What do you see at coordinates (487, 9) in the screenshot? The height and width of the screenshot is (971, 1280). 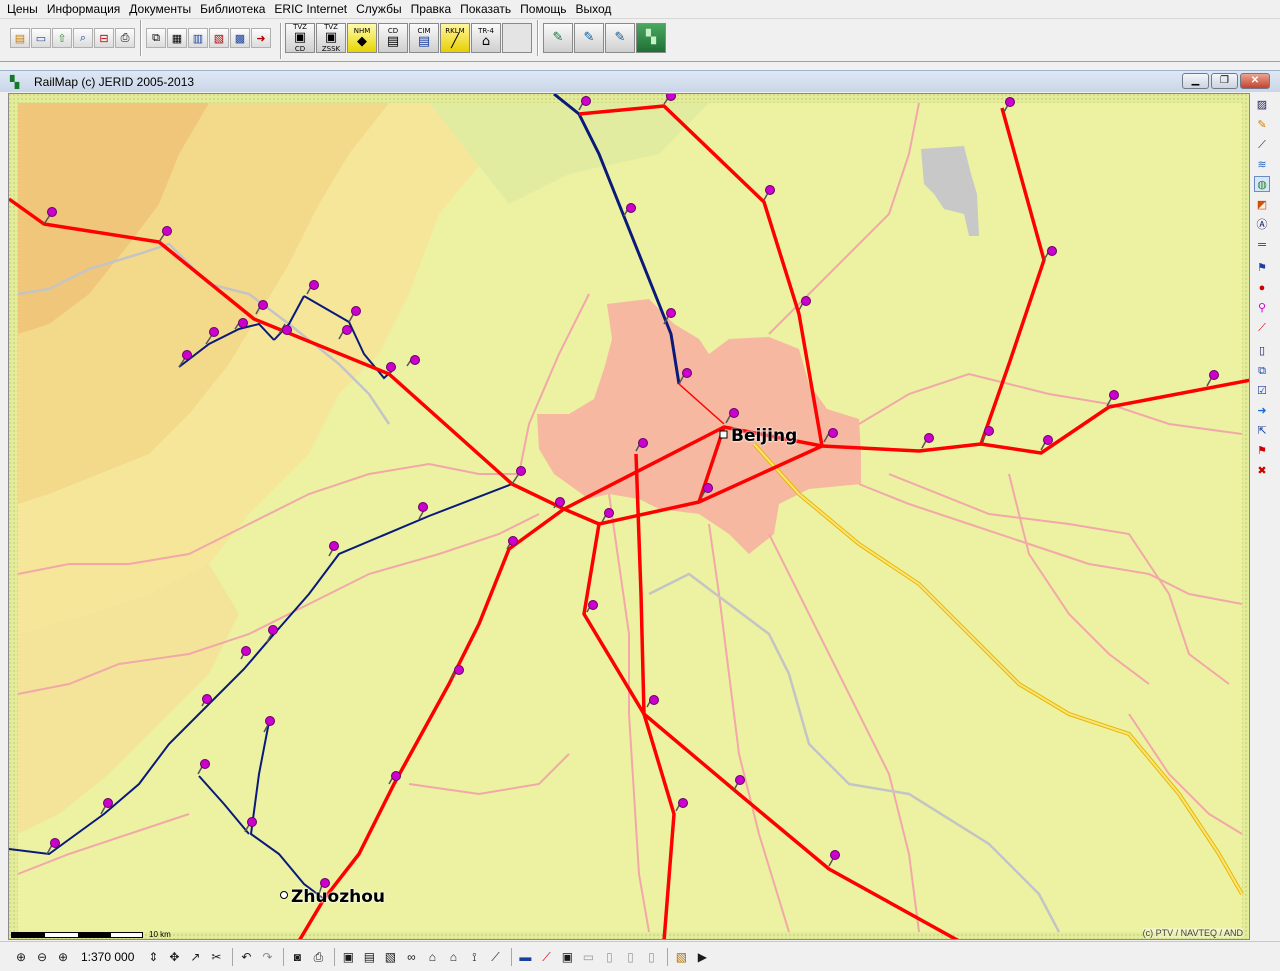 I see `menu-view: Показать` at bounding box center [487, 9].